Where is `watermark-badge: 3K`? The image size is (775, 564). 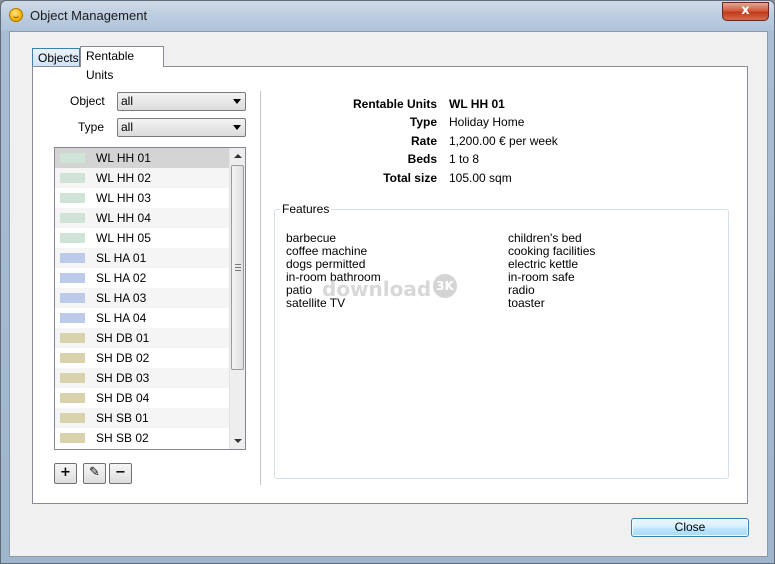 watermark-badge: 3K is located at coordinates (445, 286).